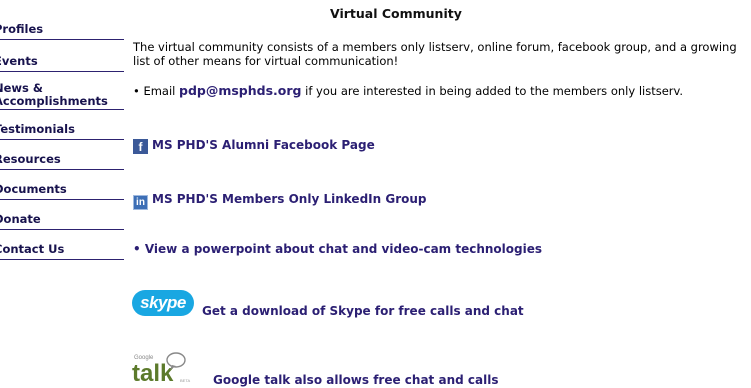 Image resolution: width=751 pixels, height=388 pixels. I want to click on nav-item-label: Events, so click(19, 61).